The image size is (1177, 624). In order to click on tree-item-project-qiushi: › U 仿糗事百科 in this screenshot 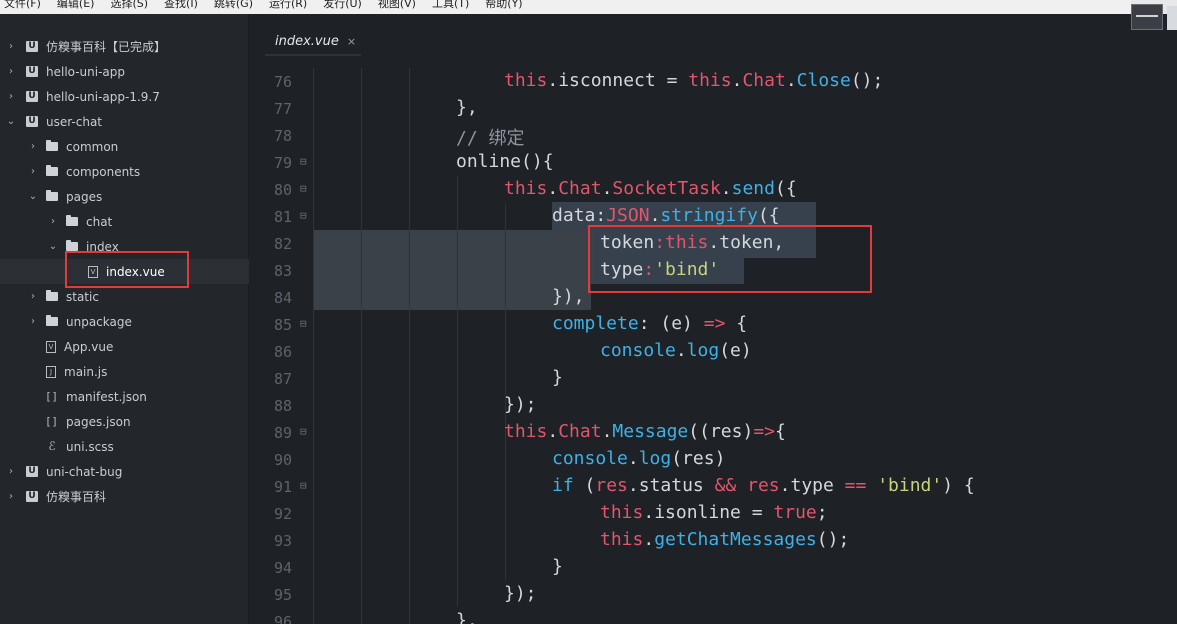, I will do `click(124, 496)`.